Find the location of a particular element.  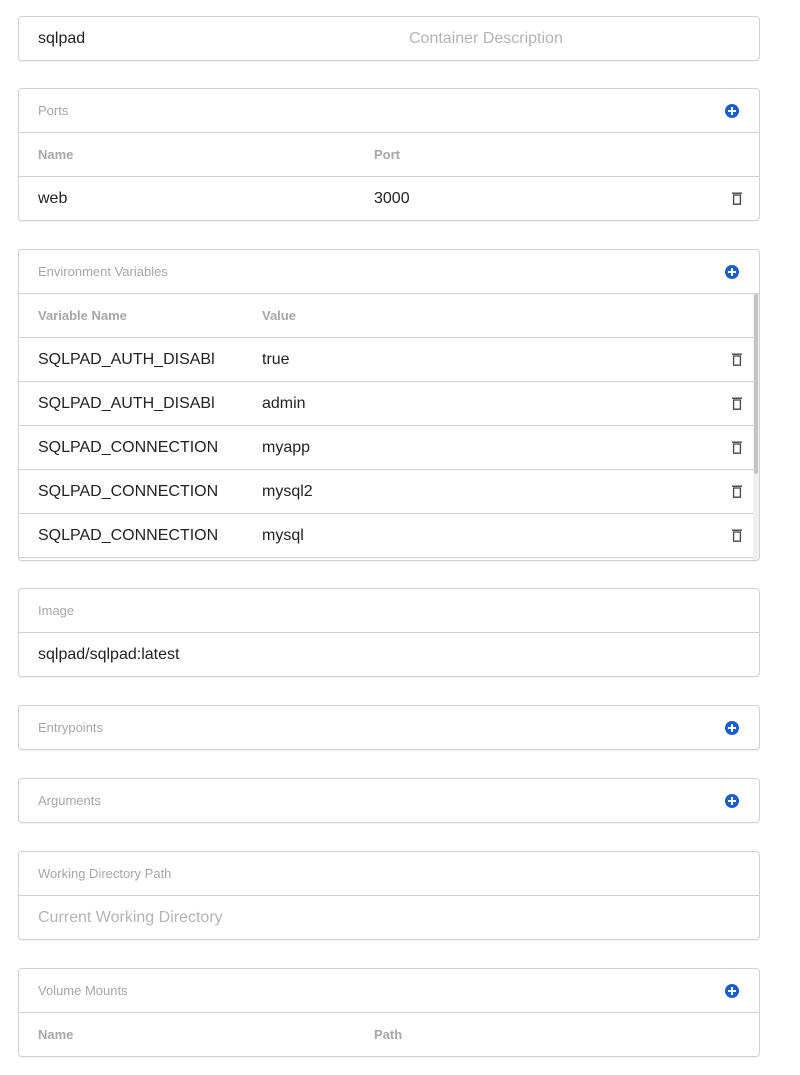

ports-header-port: Port is located at coordinates (387, 154).